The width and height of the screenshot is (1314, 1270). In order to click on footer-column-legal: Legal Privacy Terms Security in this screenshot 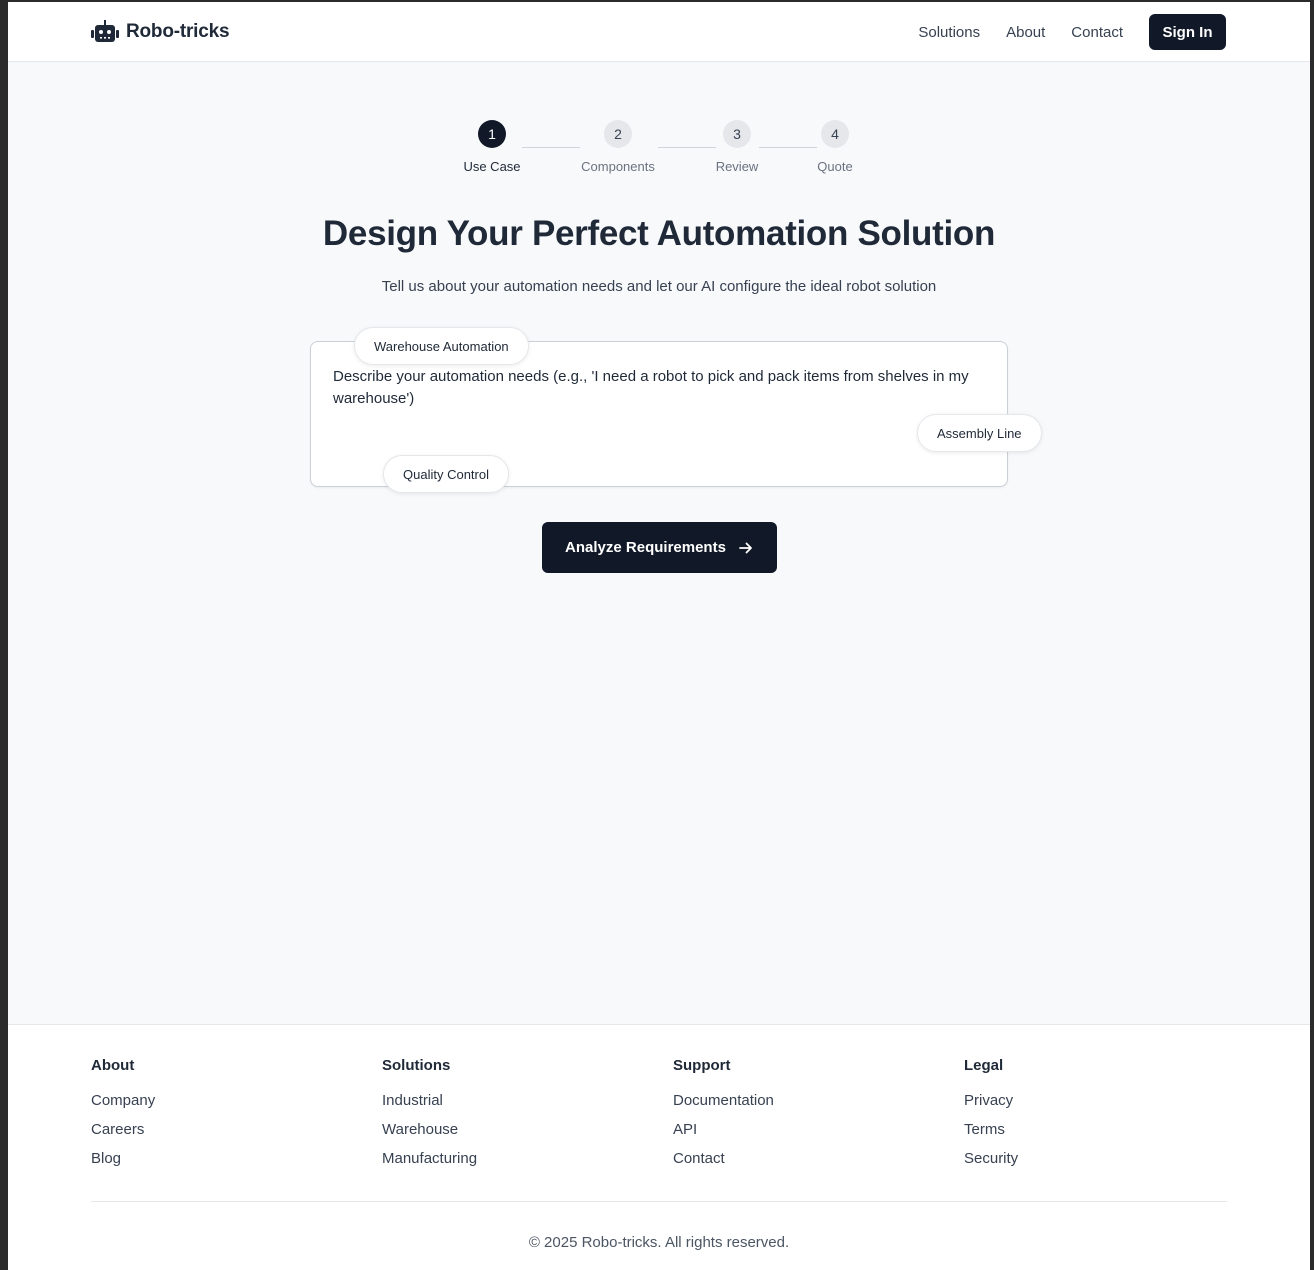, I will do `click(1094, 1118)`.